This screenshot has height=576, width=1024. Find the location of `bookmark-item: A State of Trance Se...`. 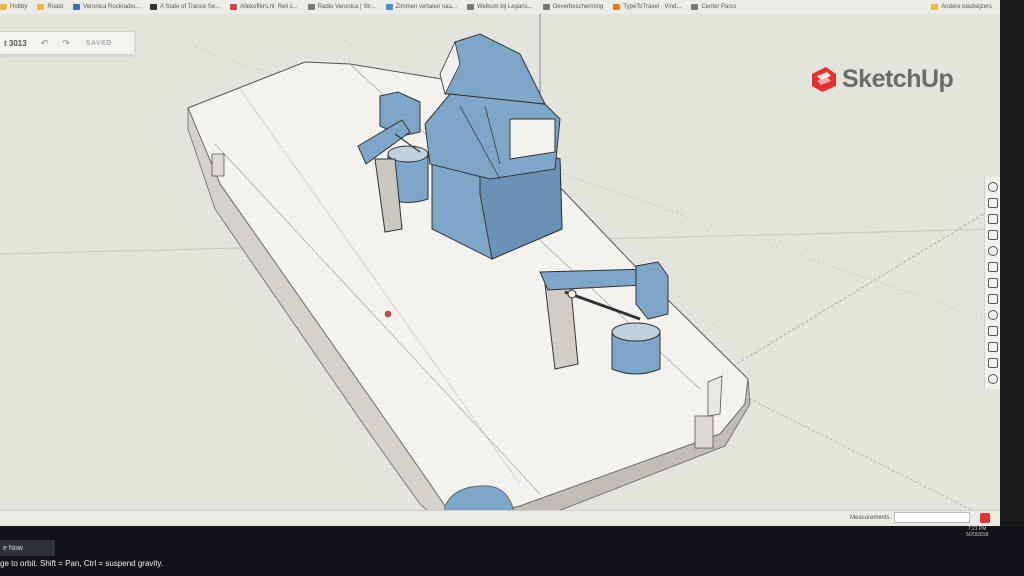

bookmark-item: A State of Trance Se... is located at coordinates (185, 7).